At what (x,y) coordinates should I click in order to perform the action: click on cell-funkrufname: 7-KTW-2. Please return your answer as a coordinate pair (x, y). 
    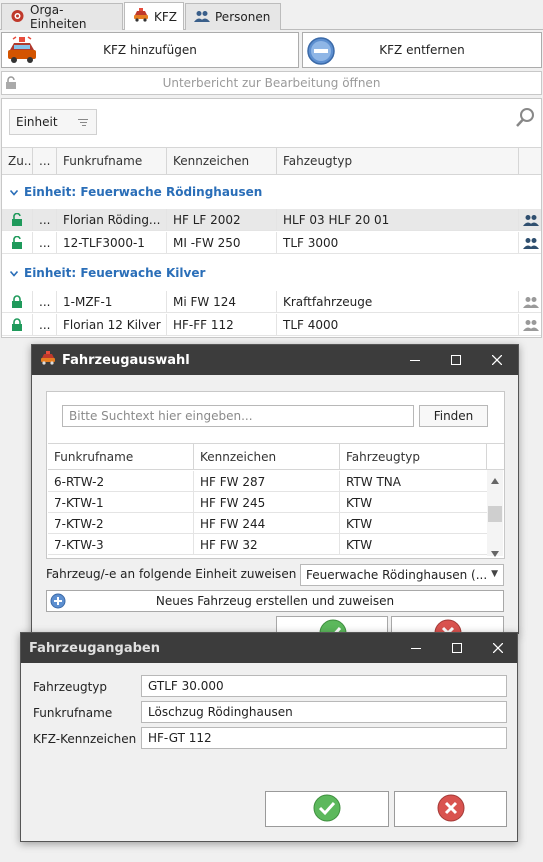
    Looking at the image, I should click on (121, 523).